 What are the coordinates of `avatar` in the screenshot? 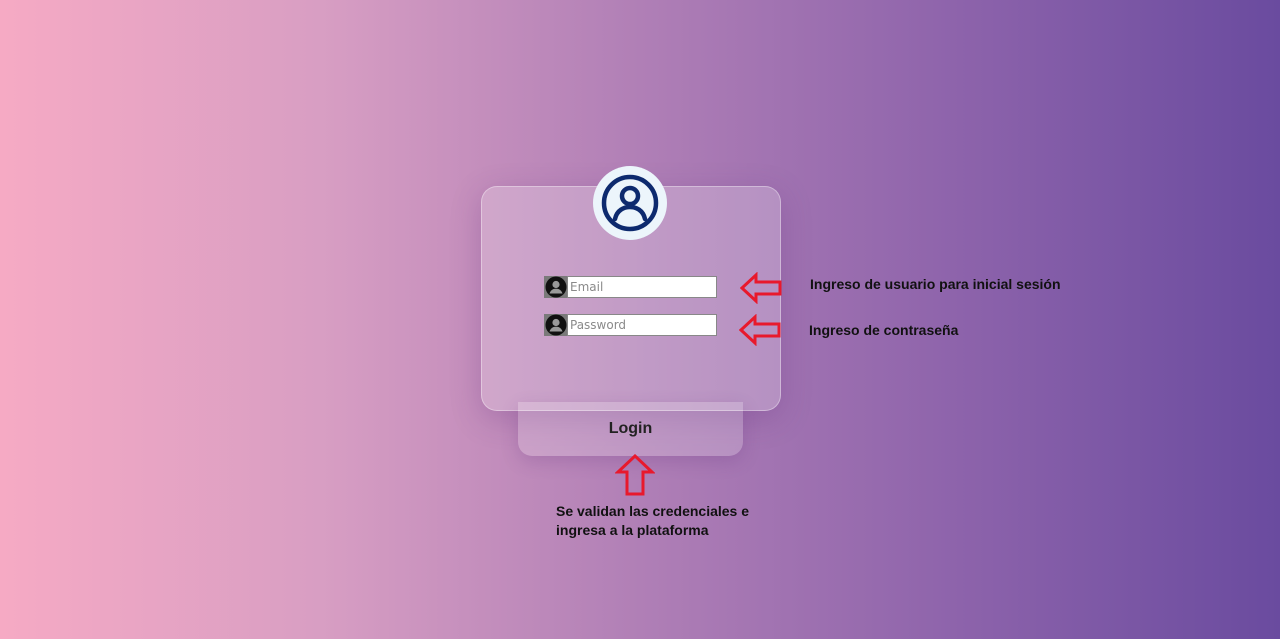 It's located at (630, 203).